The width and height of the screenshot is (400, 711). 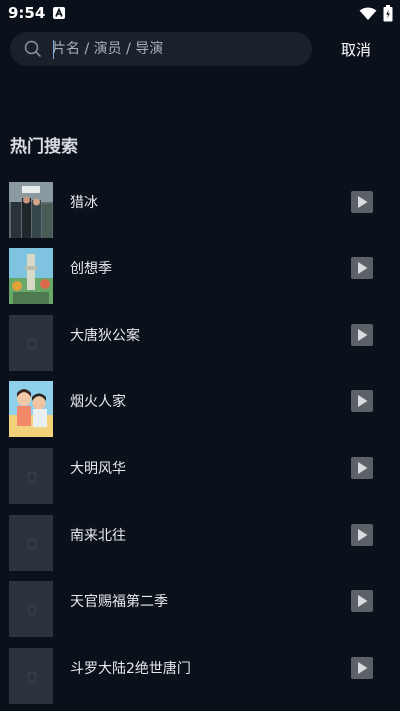 What do you see at coordinates (33, 51) in the screenshot?
I see `search-icon` at bounding box center [33, 51].